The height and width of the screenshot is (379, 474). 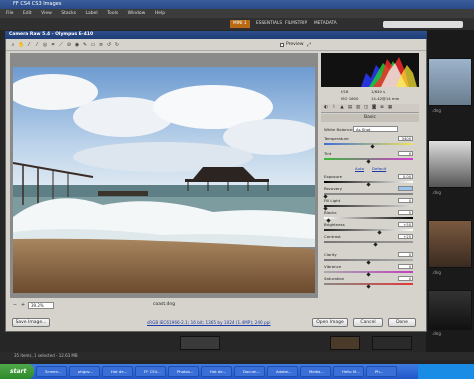 I want to click on panel-header: Basic, so click(x=370, y=118).